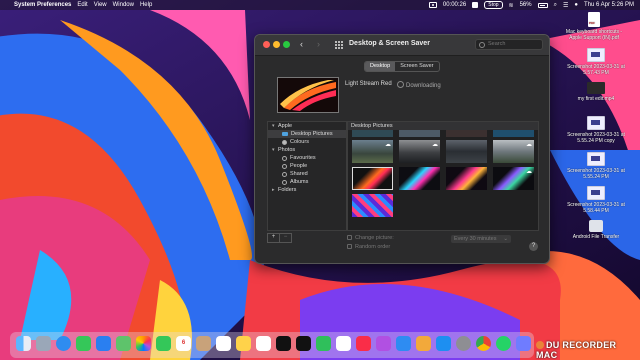 The image size is (640, 360). What do you see at coordinates (339, 45) in the screenshot?
I see `show-all-grid-icon` at bounding box center [339, 45].